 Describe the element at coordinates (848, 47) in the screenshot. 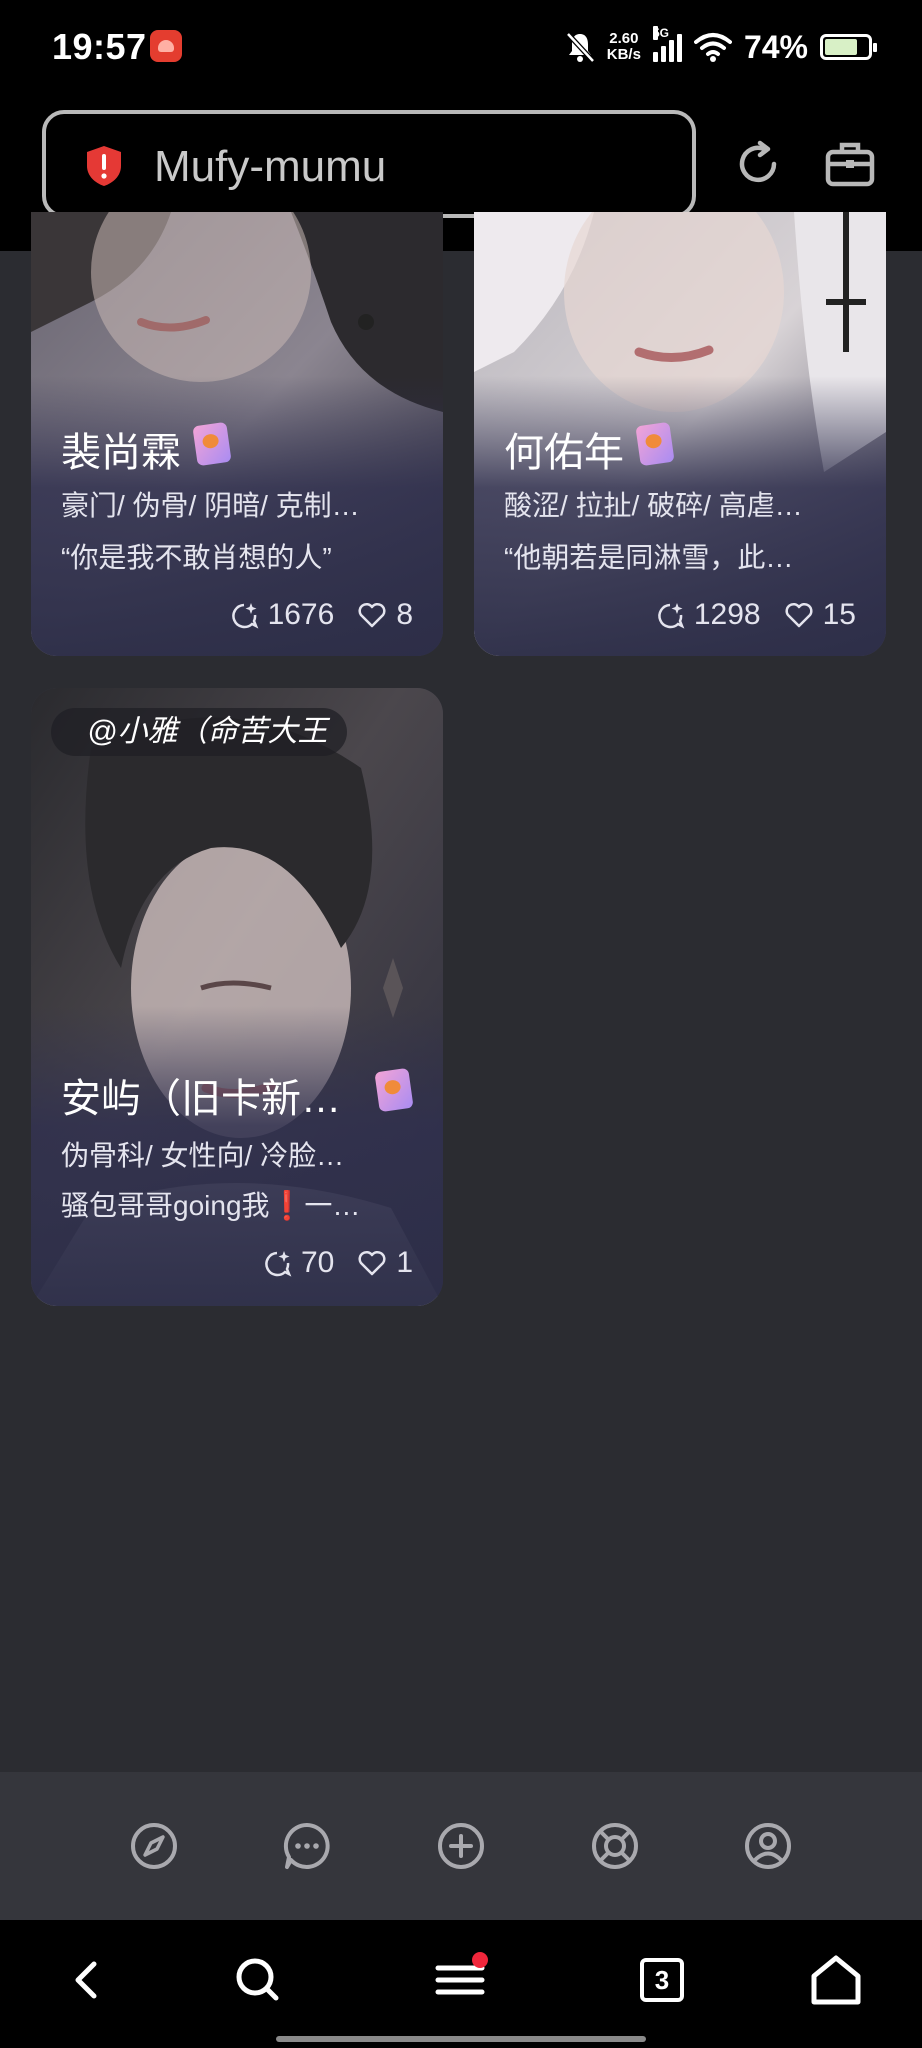

I see `battery-icon` at that location.